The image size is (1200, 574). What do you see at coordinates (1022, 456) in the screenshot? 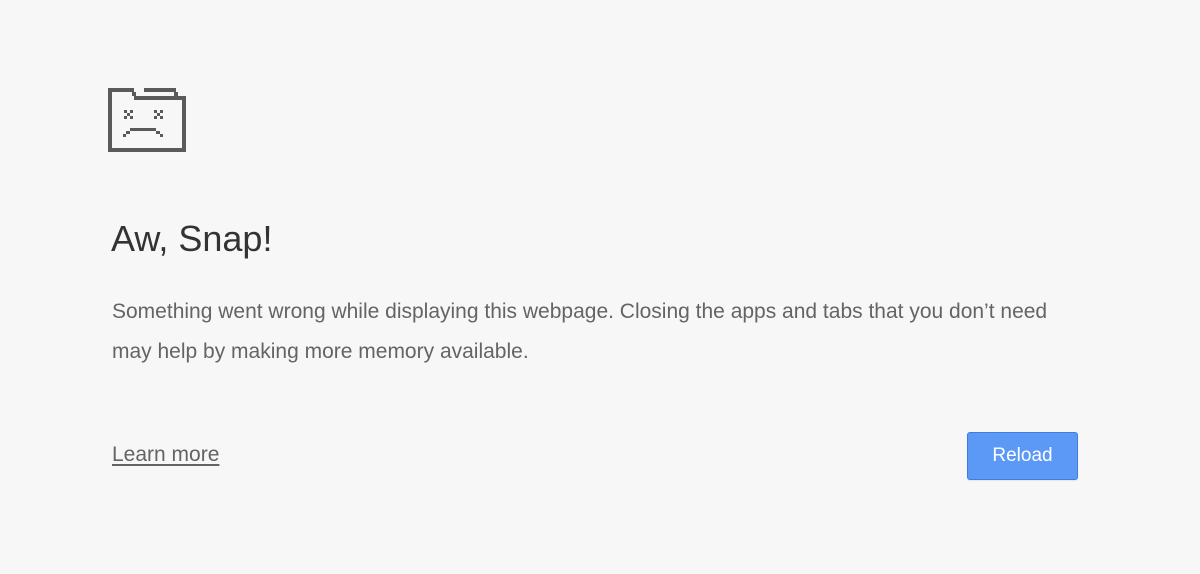
I see `reload-button: Reload` at bounding box center [1022, 456].